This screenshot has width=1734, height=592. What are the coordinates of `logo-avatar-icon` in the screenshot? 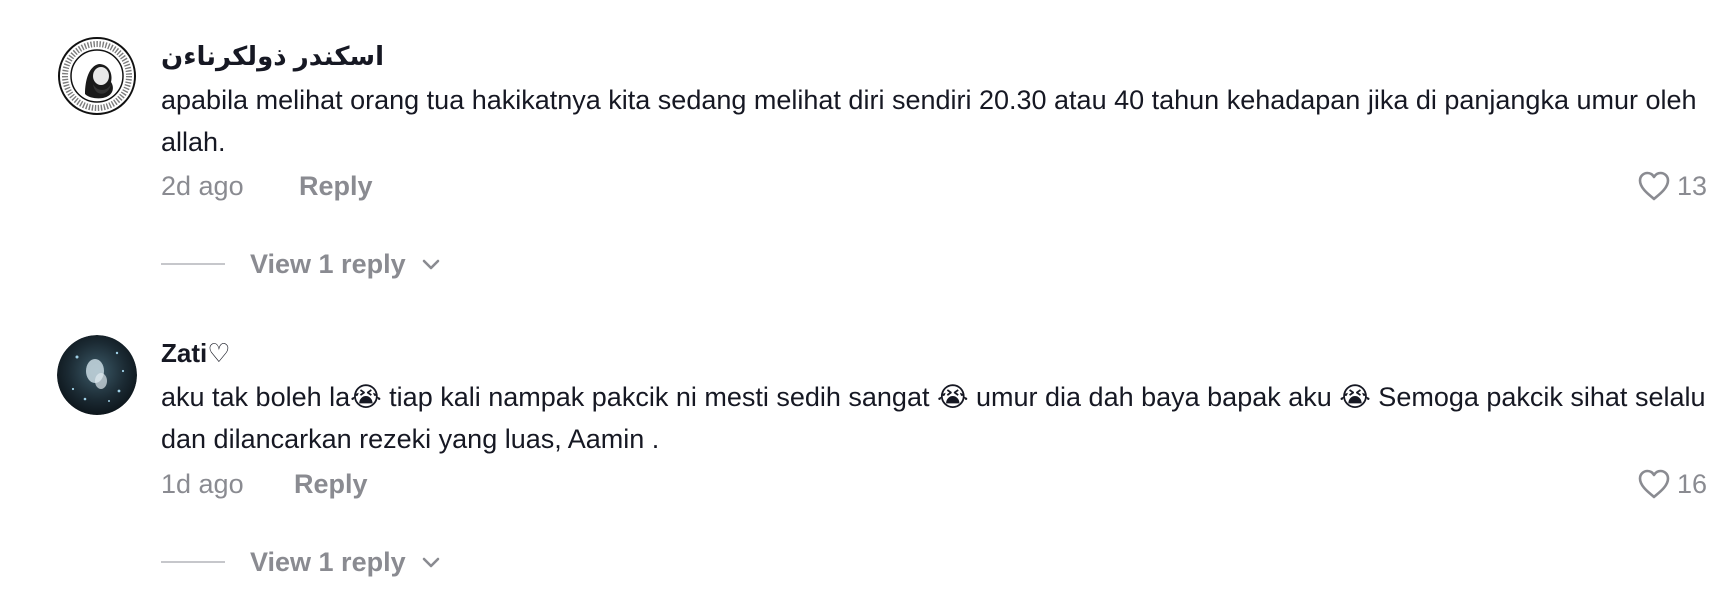 It's located at (97, 76).